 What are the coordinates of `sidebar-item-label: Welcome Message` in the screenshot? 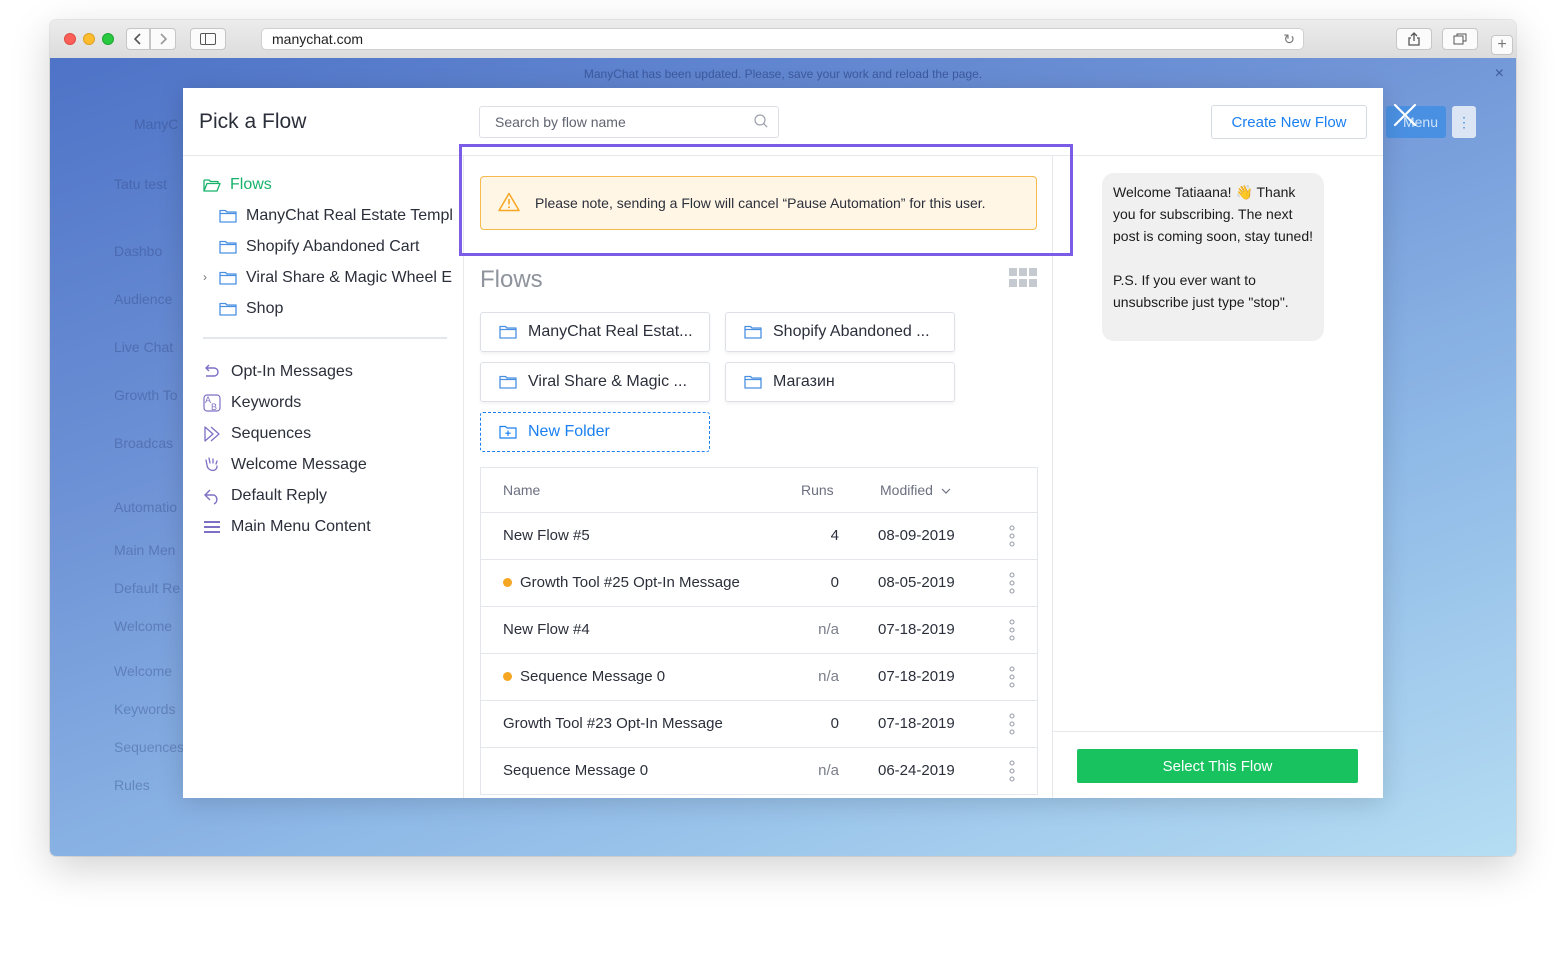 It's located at (299, 464).